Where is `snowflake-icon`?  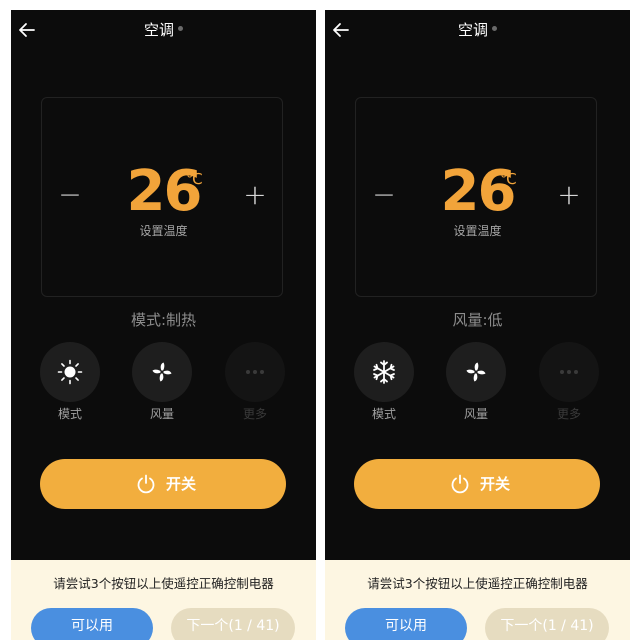
snowflake-icon is located at coordinates (384, 372).